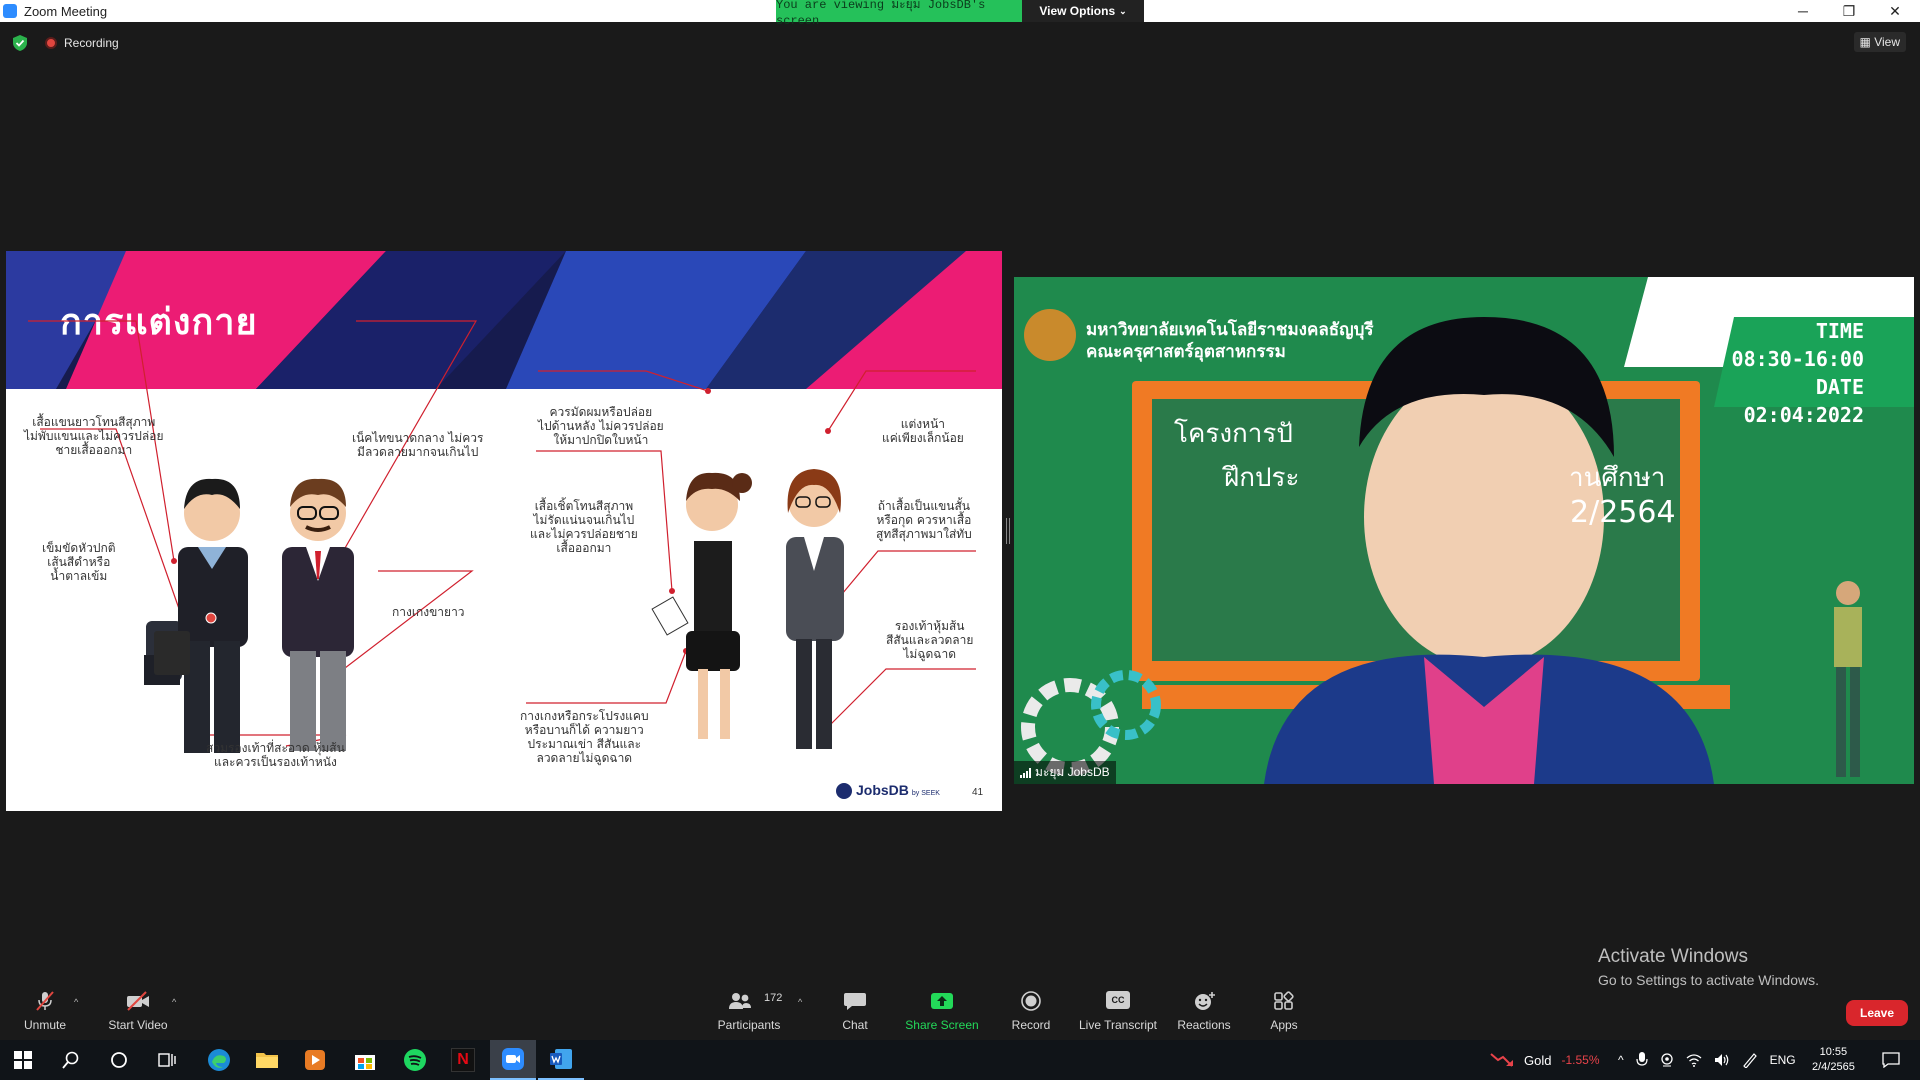 The image size is (1920, 1080). I want to click on taskbar-store, so click(365, 1060).